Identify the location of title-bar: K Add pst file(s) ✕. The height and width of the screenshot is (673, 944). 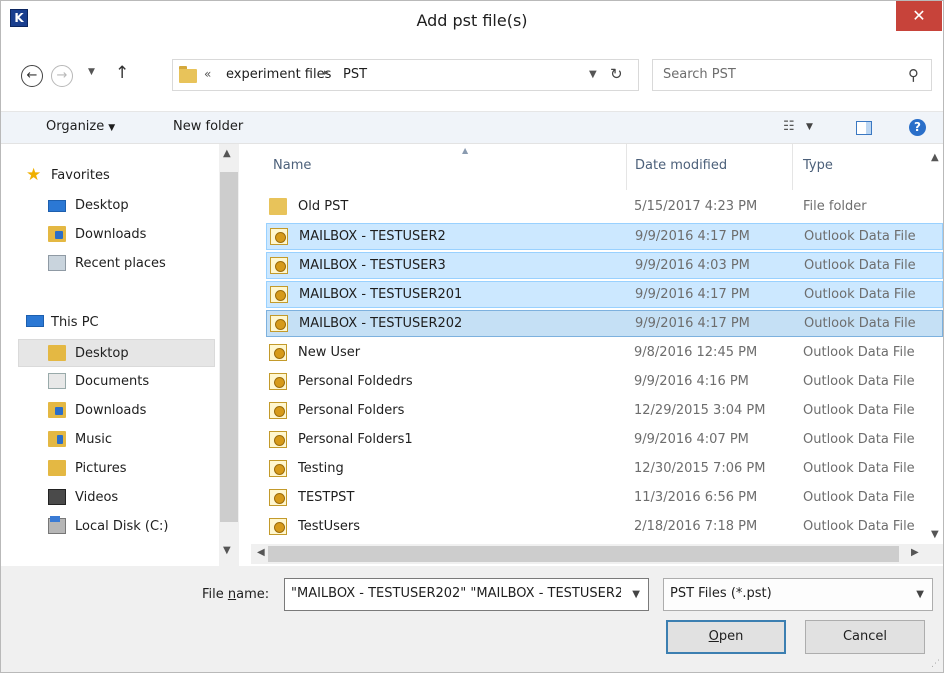
(472, 20).